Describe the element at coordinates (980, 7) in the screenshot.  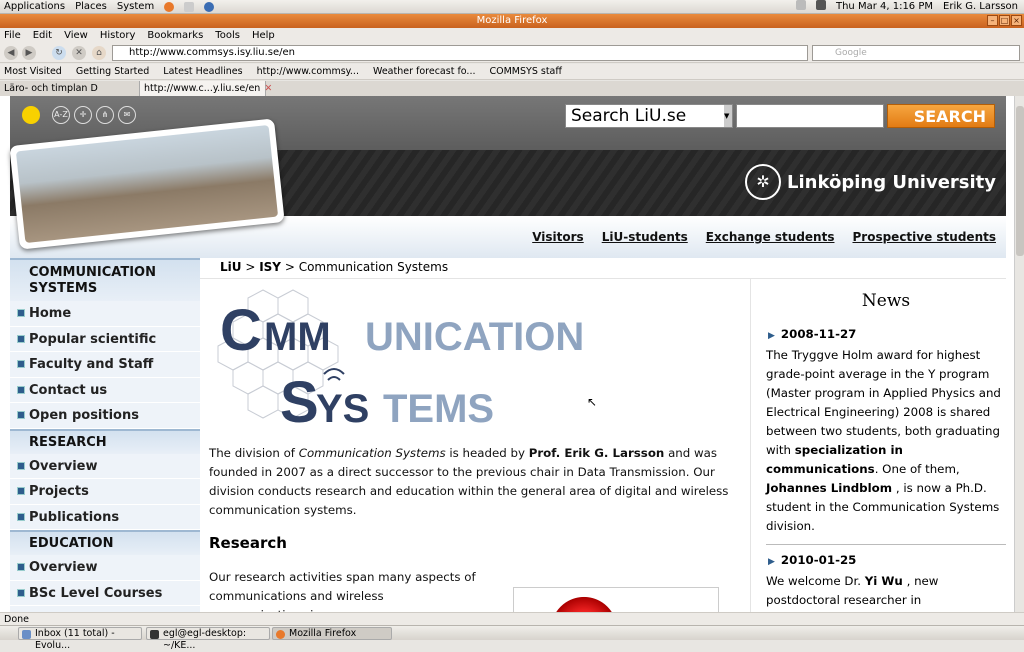
I see `user-name: Erik G. Larsson` at that location.